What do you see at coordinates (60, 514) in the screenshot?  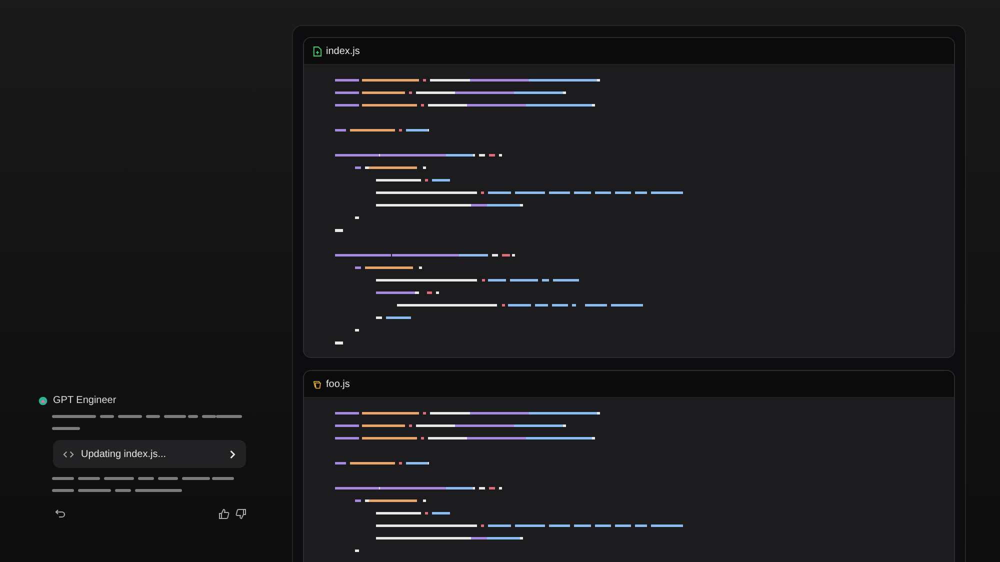 I see `undo-icon` at bounding box center [60, 514].